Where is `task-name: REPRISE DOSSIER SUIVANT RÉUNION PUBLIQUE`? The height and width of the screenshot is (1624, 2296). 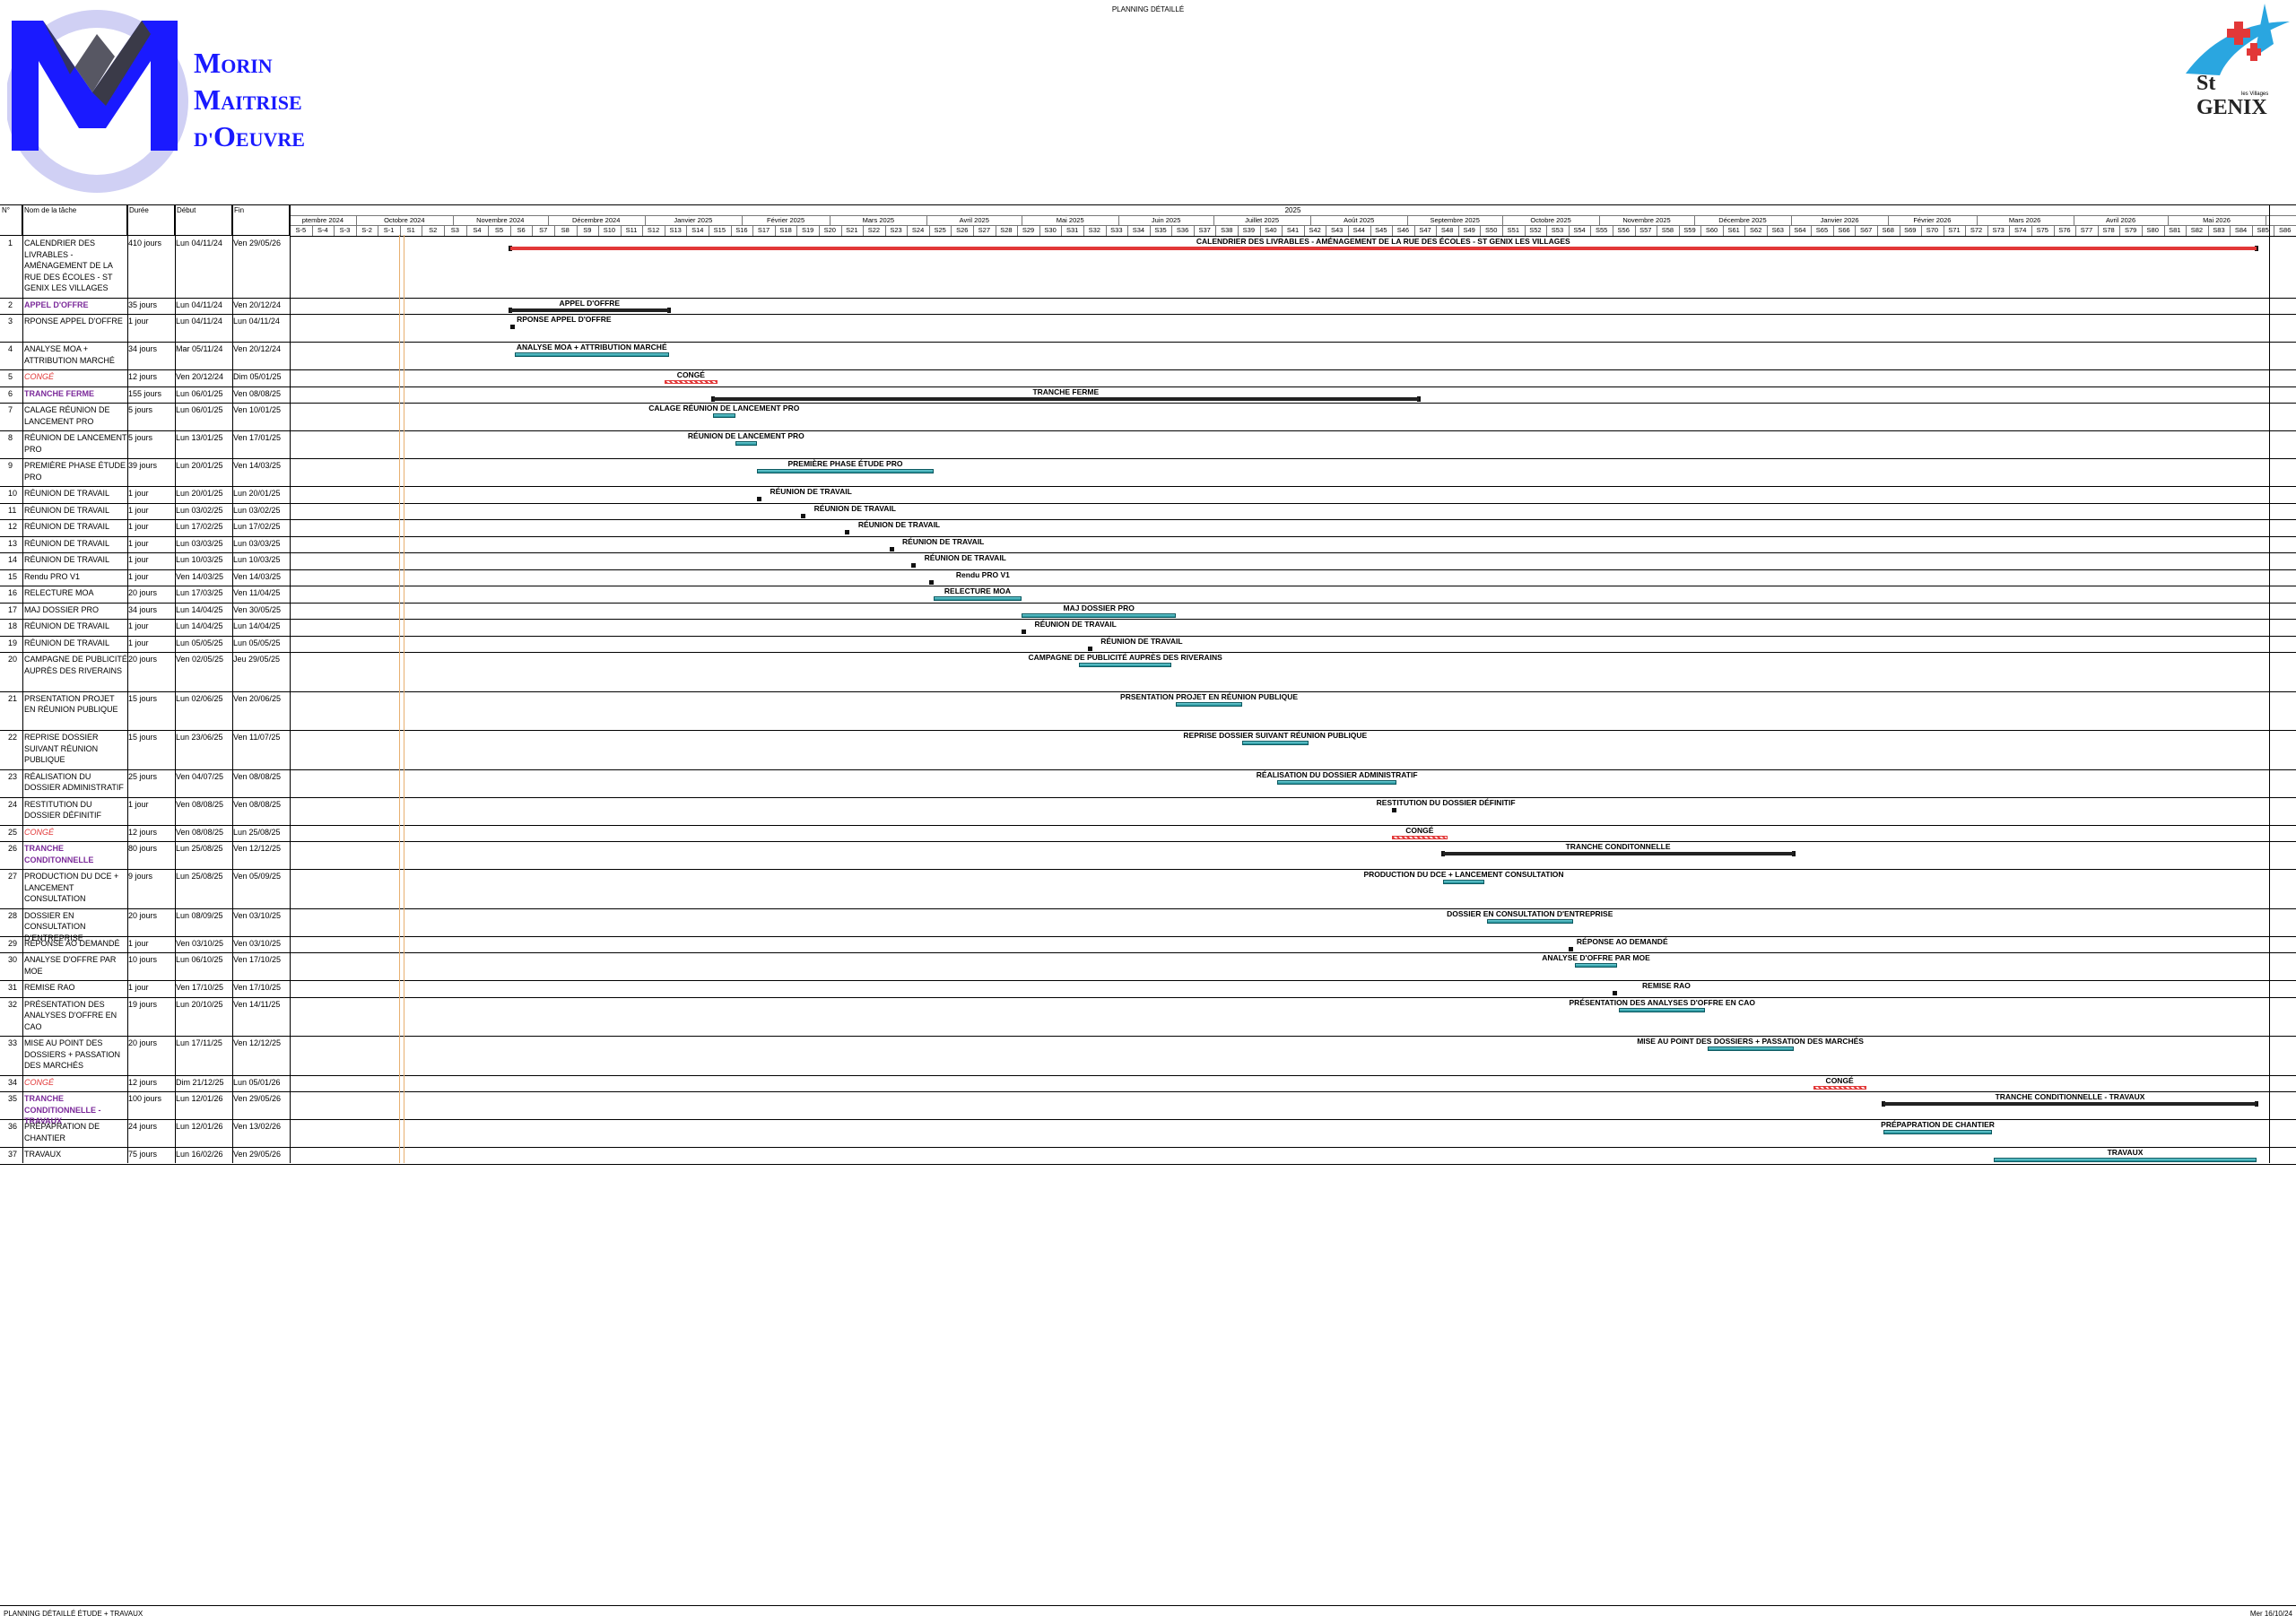
task-name: REPRISE DOSSIER SUIVANT RÉUNION PUBLIQUE is located at coordinates (61, 748).